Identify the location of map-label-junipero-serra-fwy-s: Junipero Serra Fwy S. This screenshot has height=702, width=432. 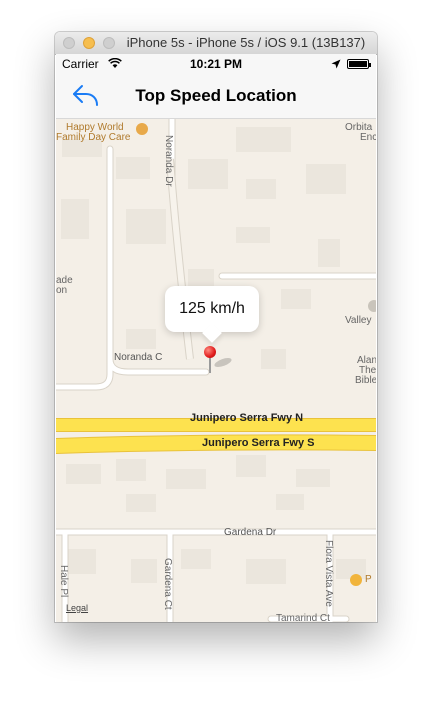
(258, 443).